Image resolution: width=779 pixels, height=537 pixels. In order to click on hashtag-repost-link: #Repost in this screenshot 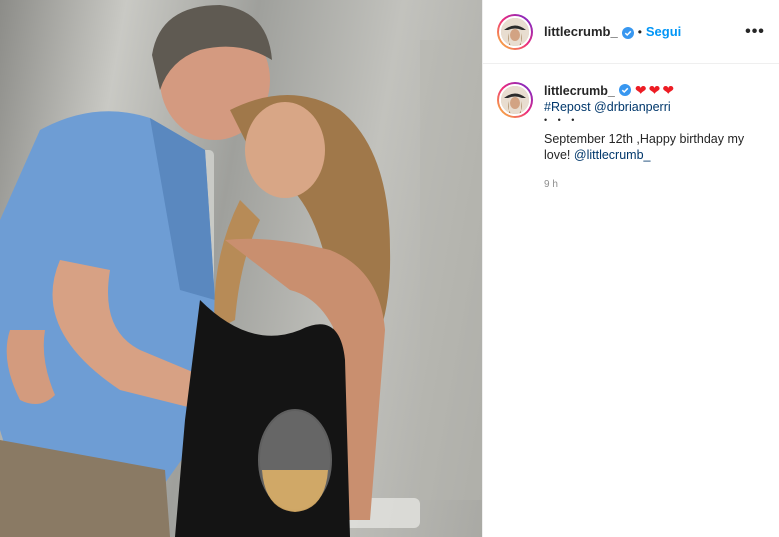, I will do `click(567, 107)`.